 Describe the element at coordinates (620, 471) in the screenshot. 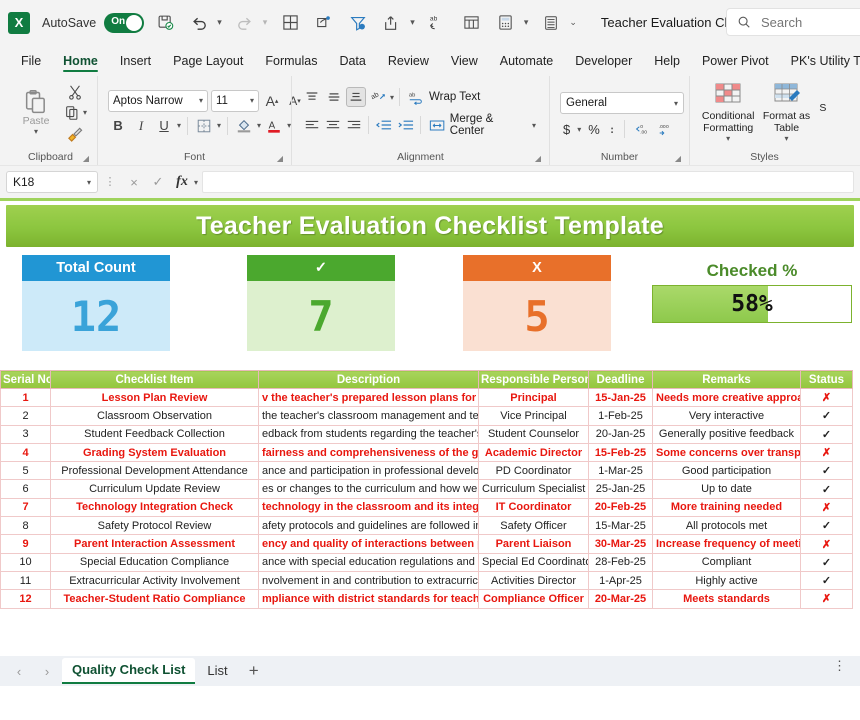

I see `deadline-cell: 1-Mar-25` at that location.